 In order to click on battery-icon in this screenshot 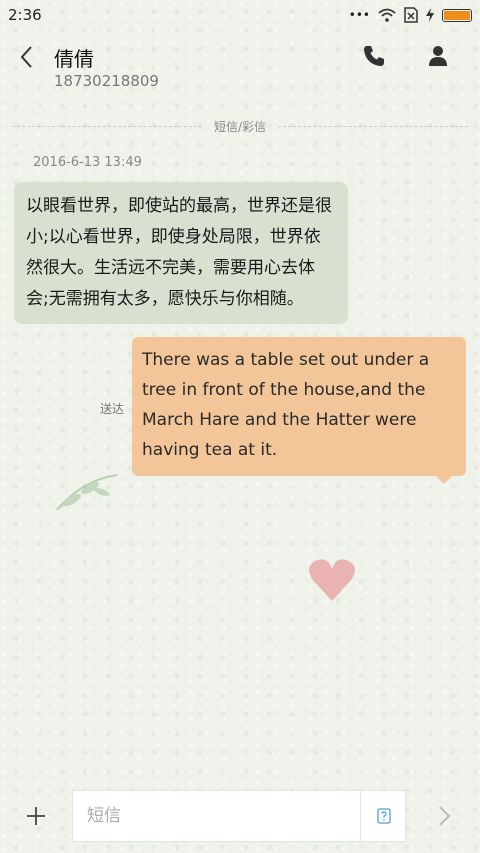, I will do `click(457, 15)`.